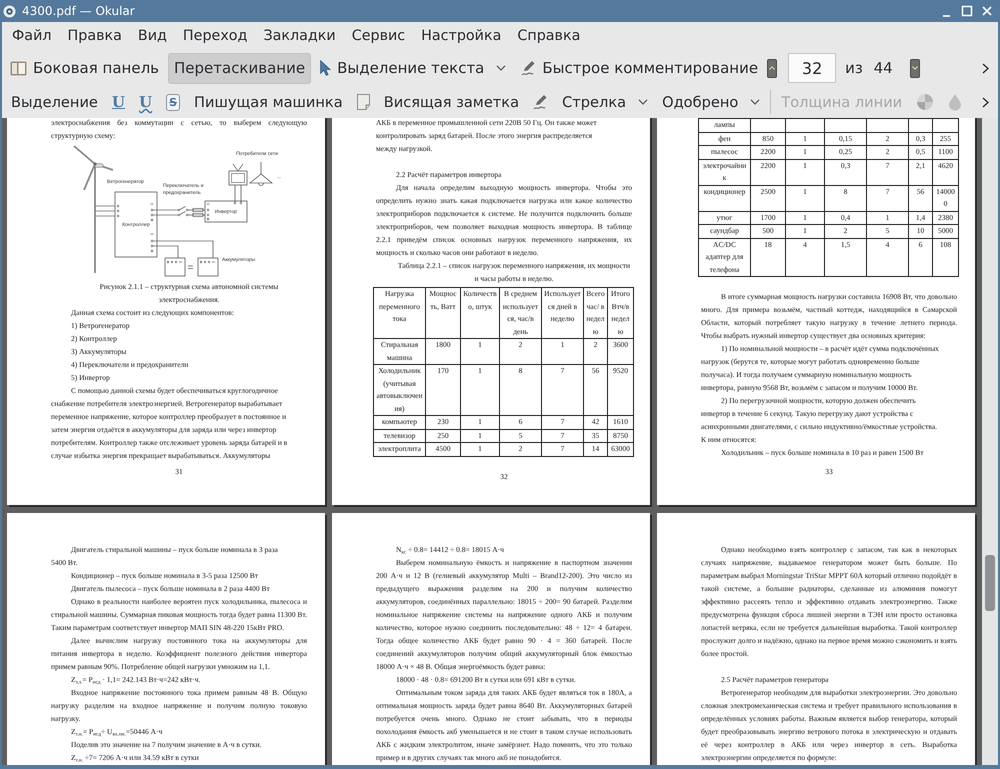 The width and height of the screenshot is (1000, 769). Describe the element at coordinates (451, 102) in the screenshot. I see `tool-button: Висящая заметка` at that location.